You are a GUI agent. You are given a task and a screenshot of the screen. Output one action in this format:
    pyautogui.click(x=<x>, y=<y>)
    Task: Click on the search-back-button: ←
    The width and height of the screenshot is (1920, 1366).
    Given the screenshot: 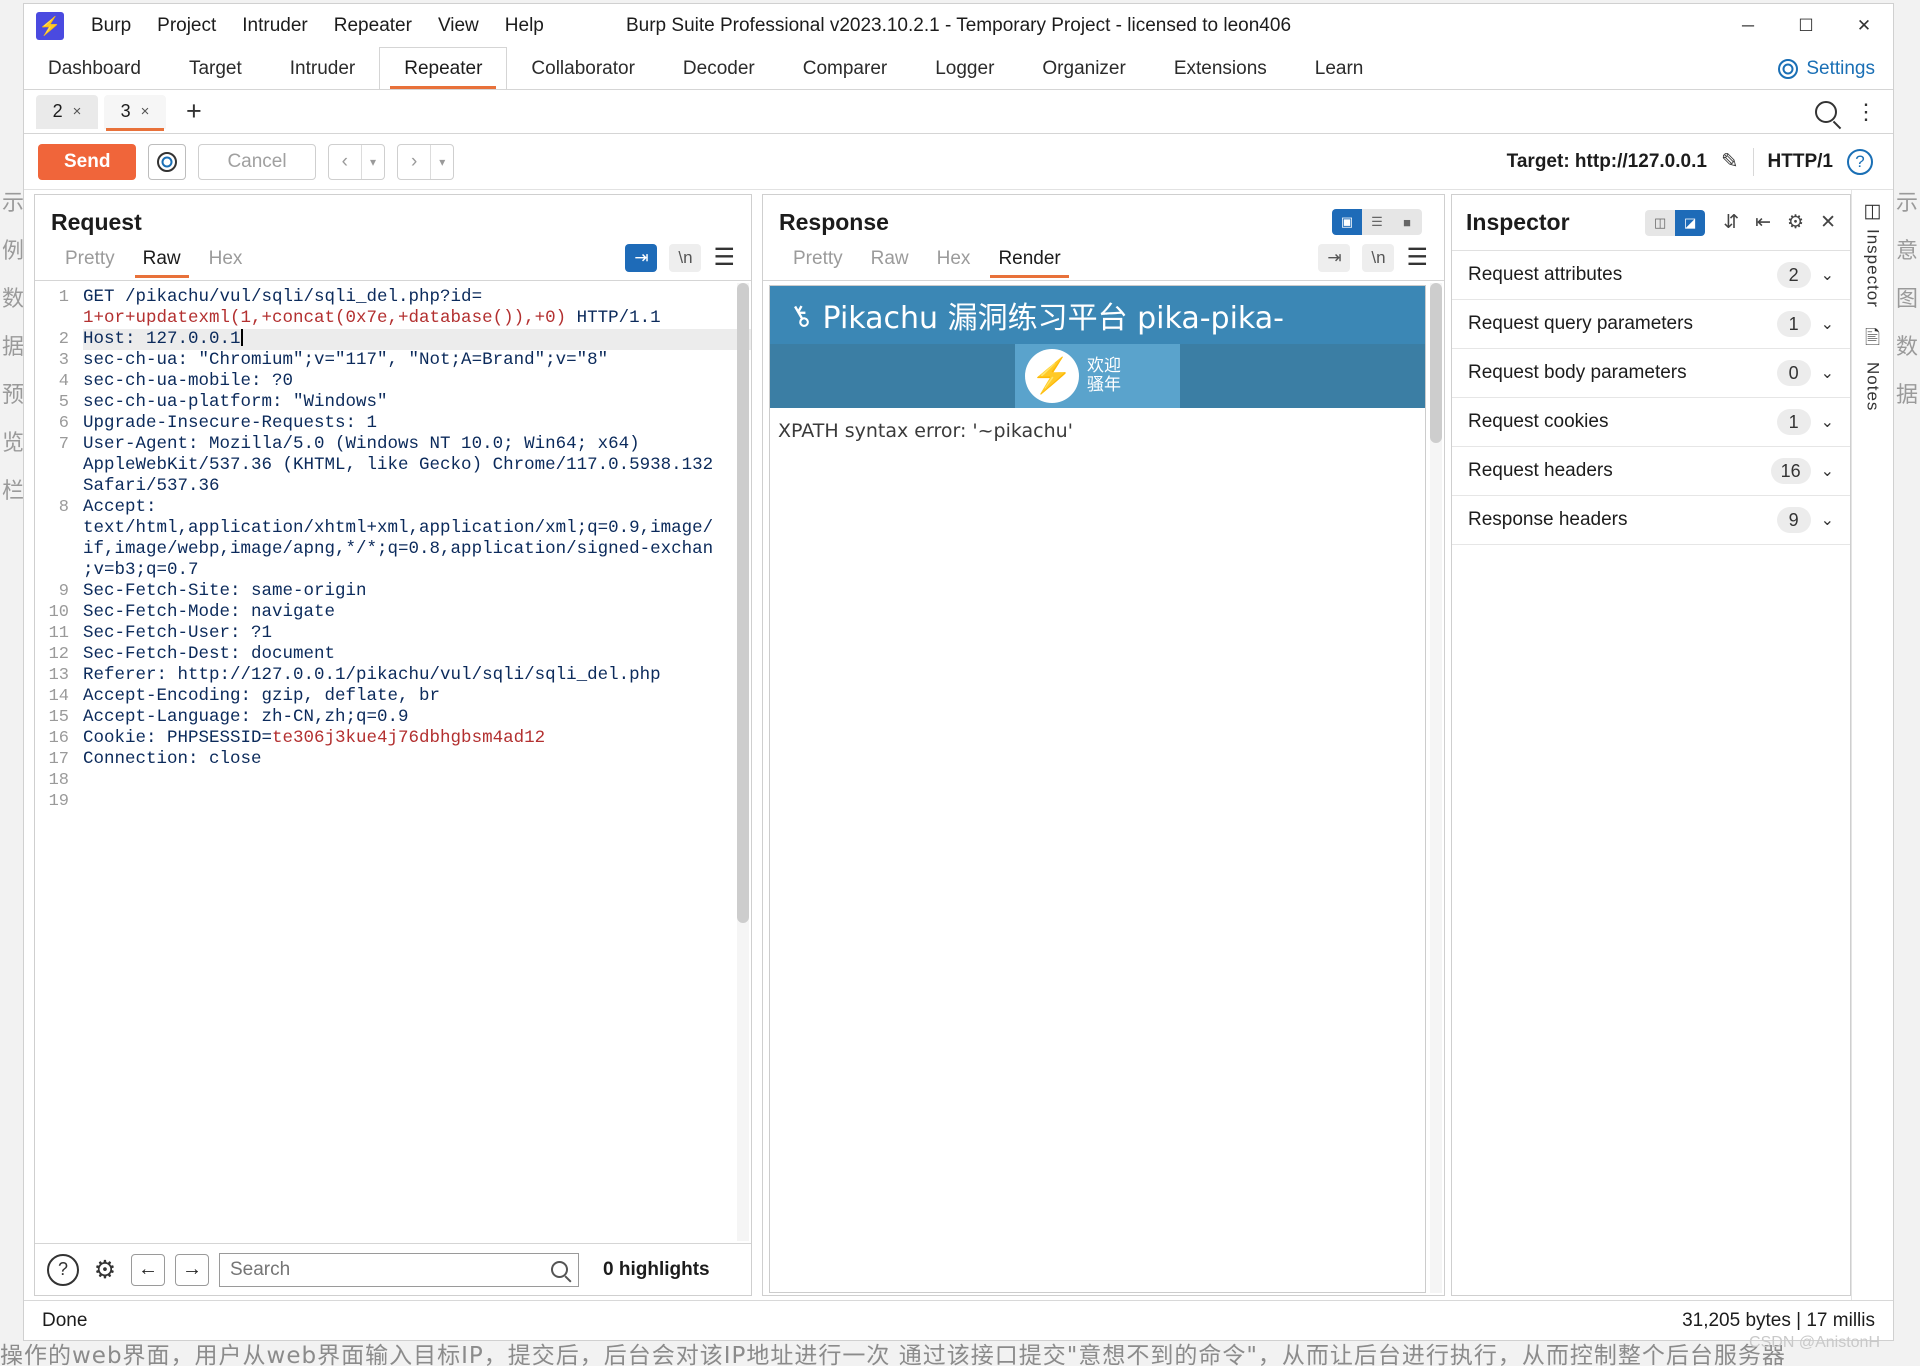 What is the action you would take?
    pyautogui.click(x=148, y=1269)
    